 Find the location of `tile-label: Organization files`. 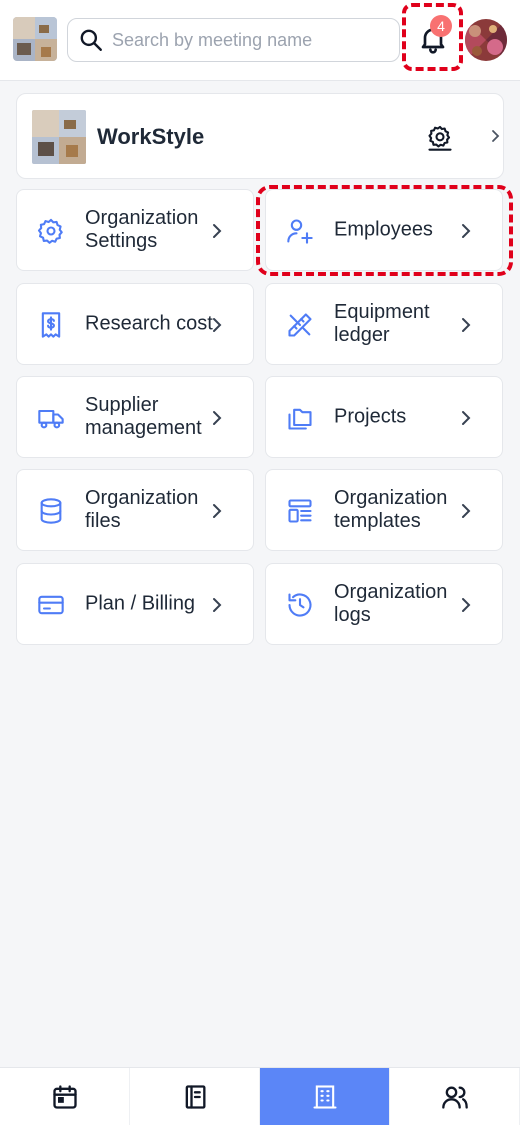

tile-label: Organization files is located at coordinates (142, 509).